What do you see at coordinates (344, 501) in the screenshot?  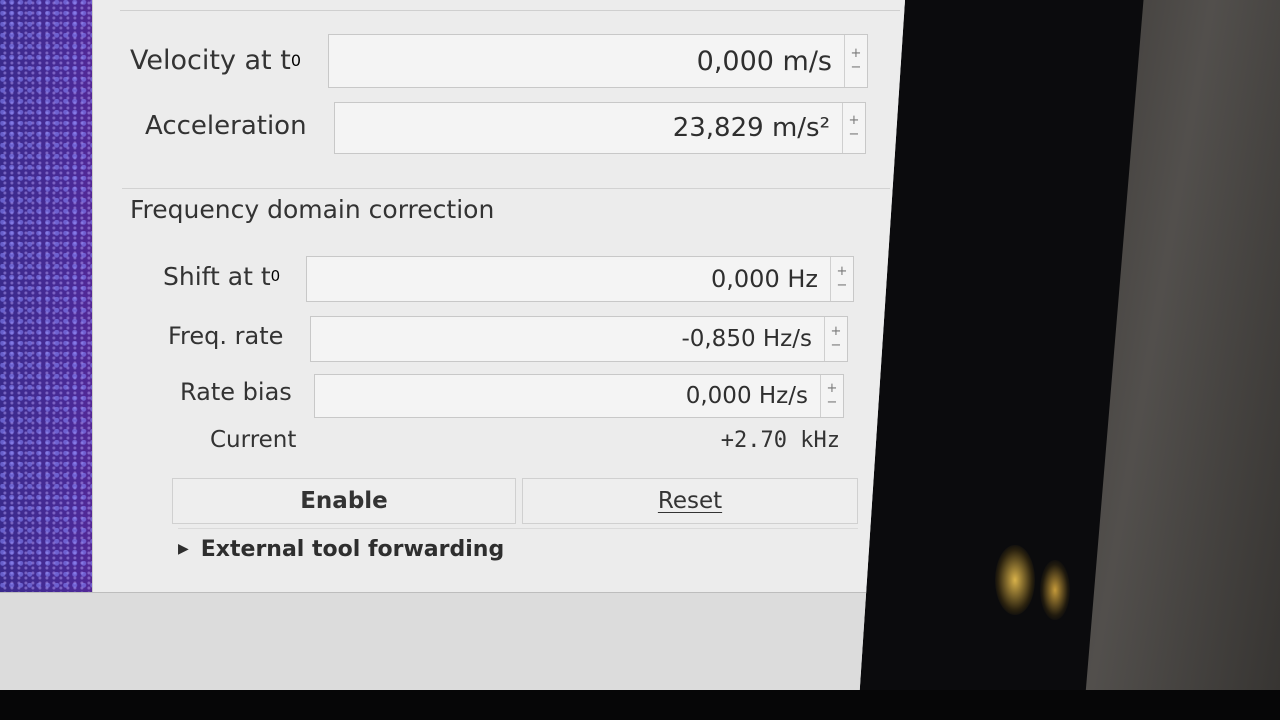 I see `enable-button: Enable` at bounding box center [344, 501].